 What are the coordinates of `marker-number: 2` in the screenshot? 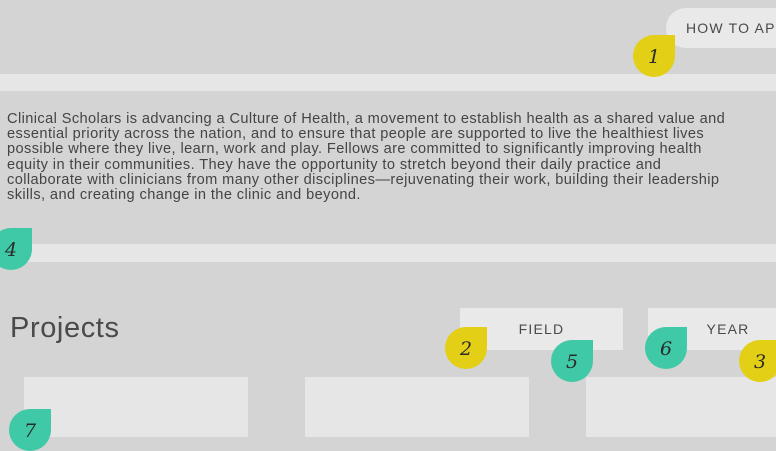 It's located at (466, 349).